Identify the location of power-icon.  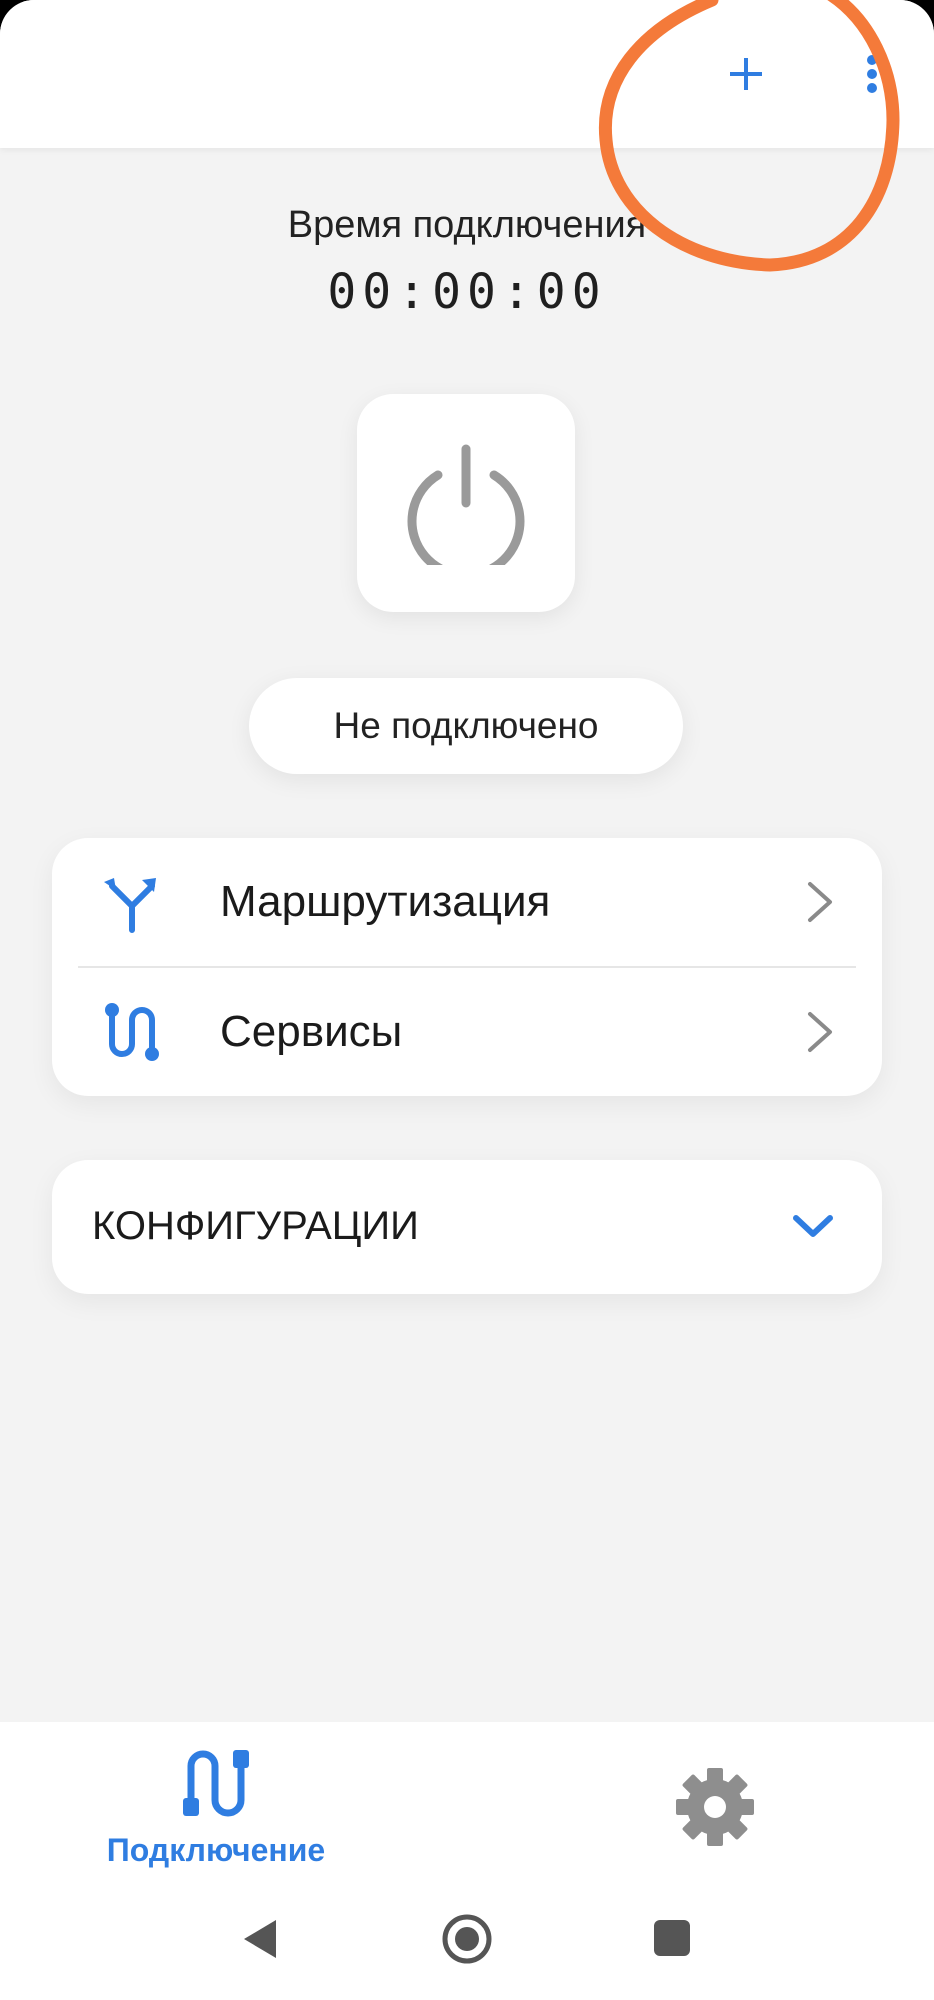
(466, 504).